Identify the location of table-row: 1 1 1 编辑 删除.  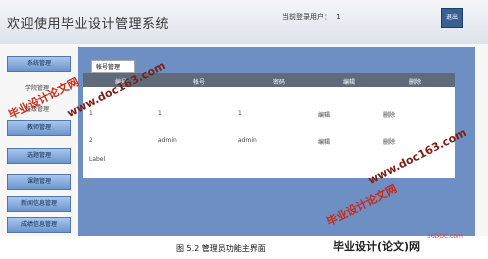
(269, 114).